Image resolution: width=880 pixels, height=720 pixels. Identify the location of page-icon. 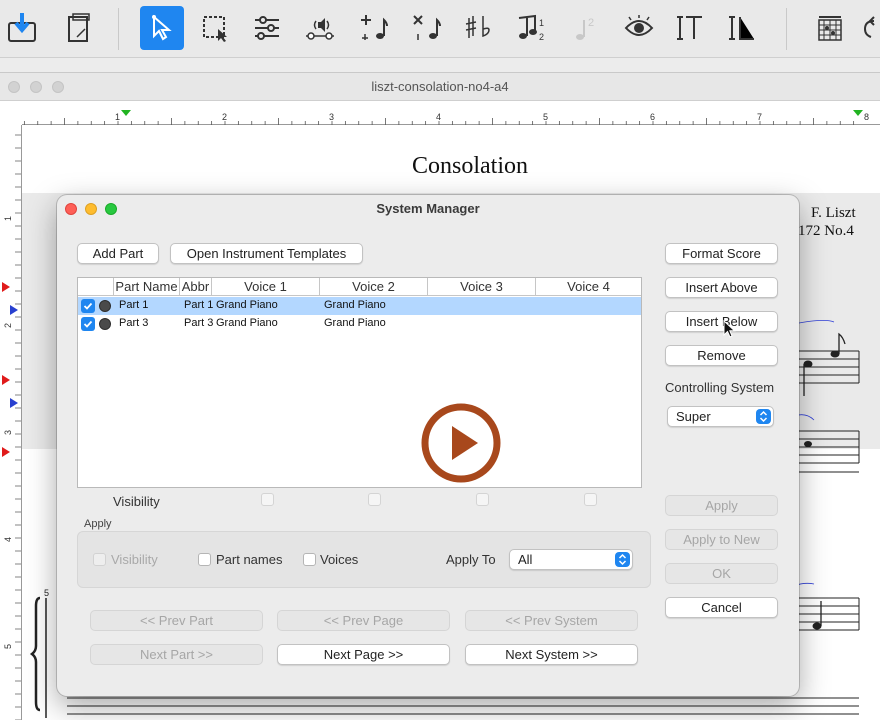
(78, 28).